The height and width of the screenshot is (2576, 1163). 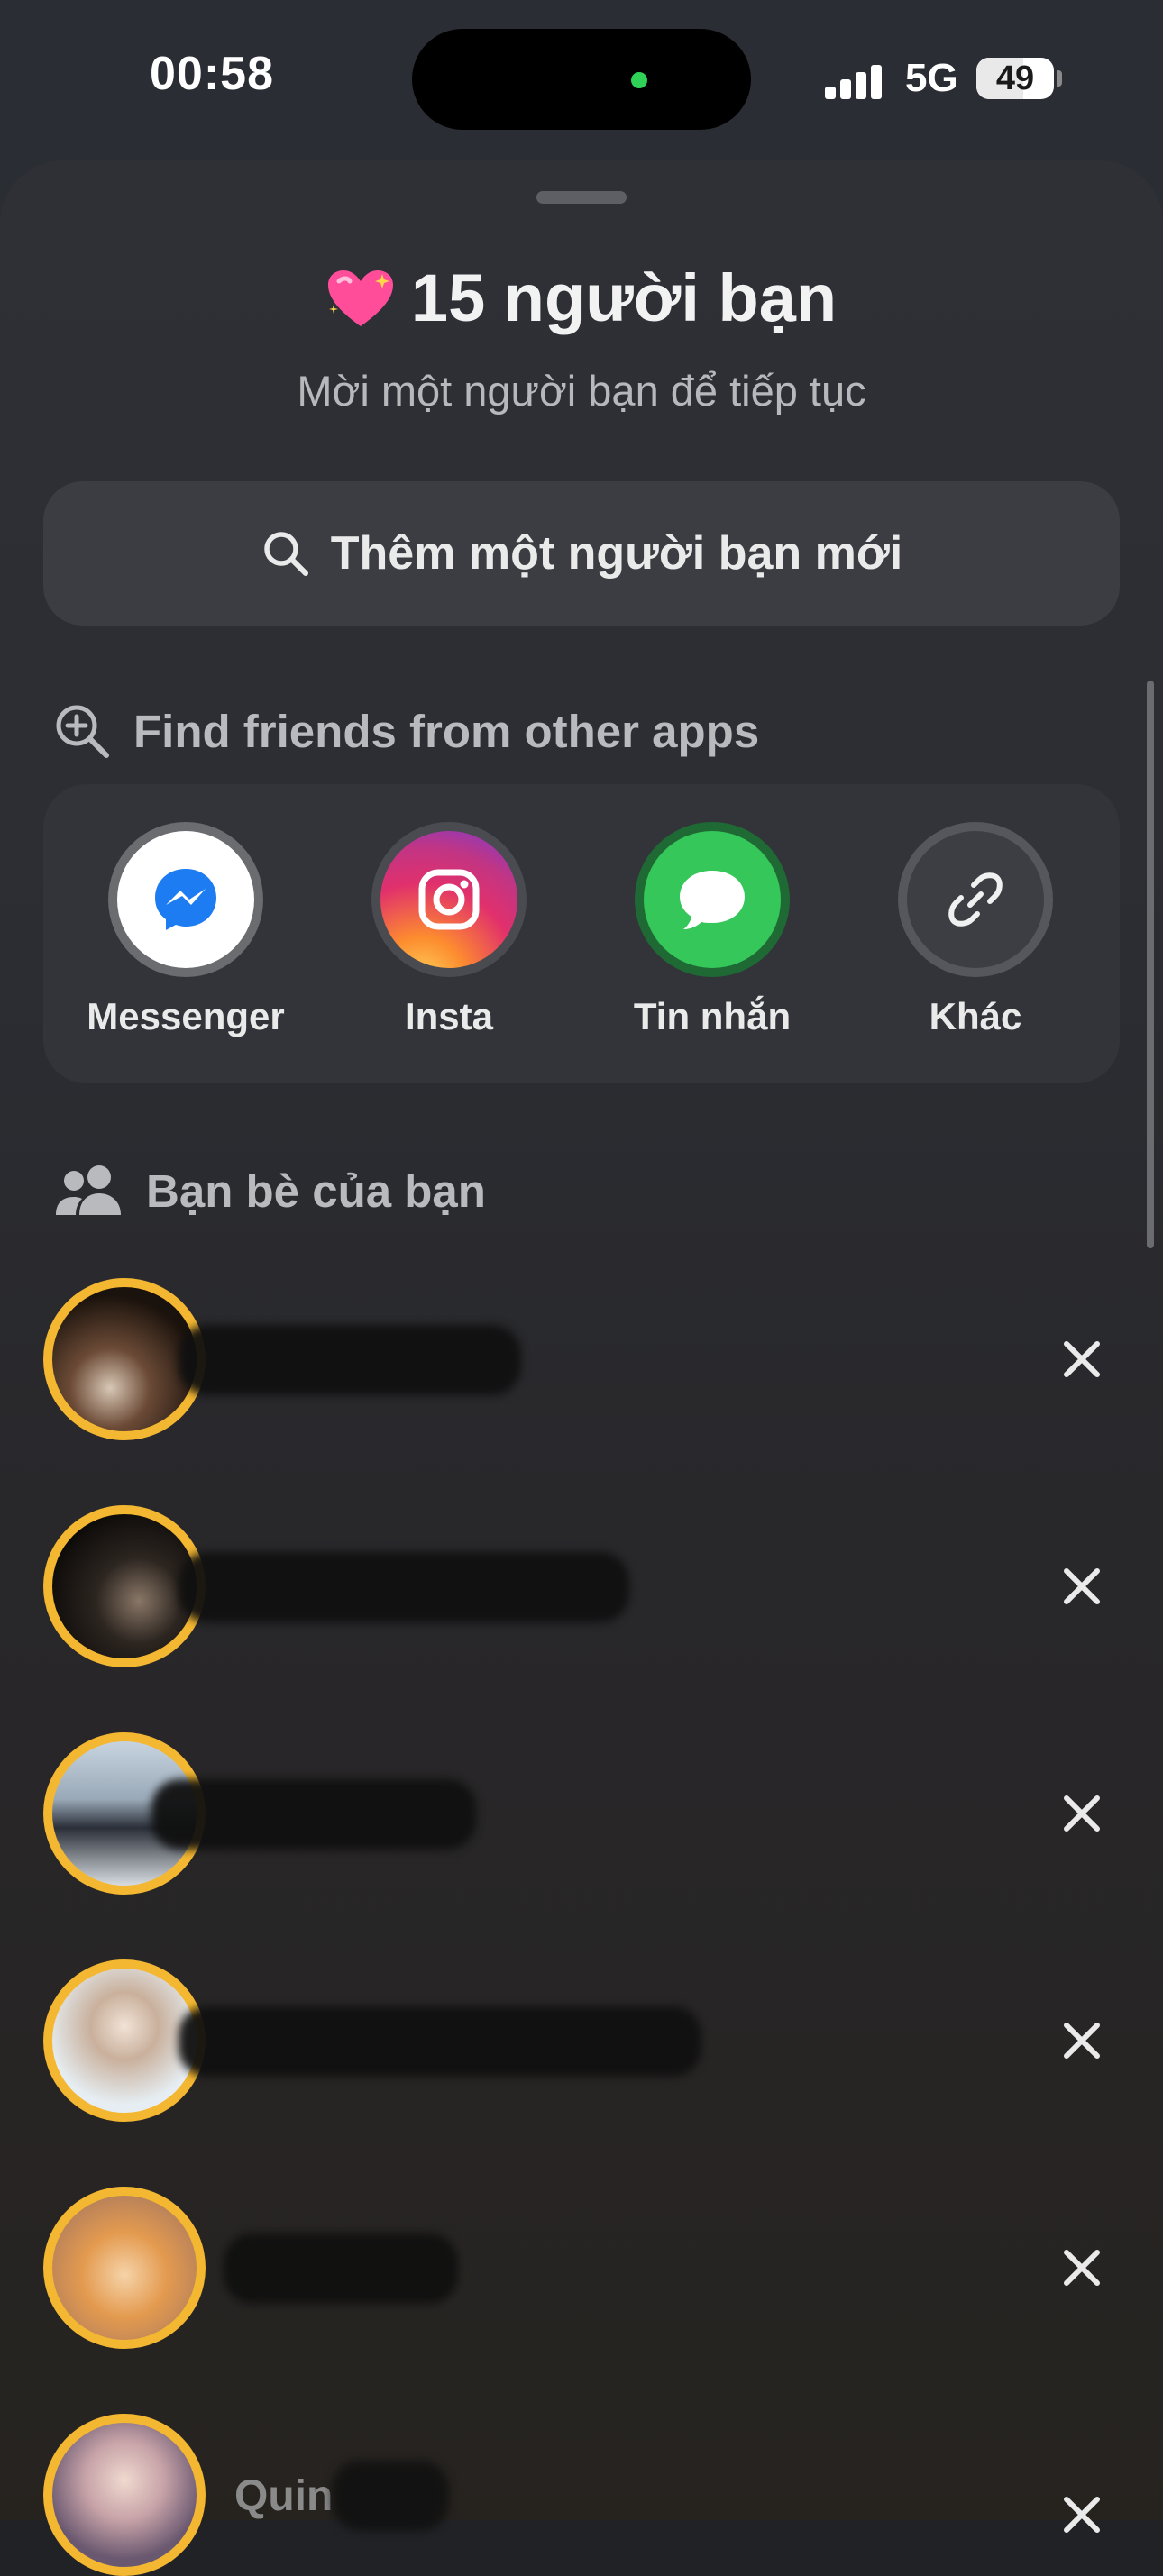 I want to click on battery-tip, so click(x=1059, y=78).